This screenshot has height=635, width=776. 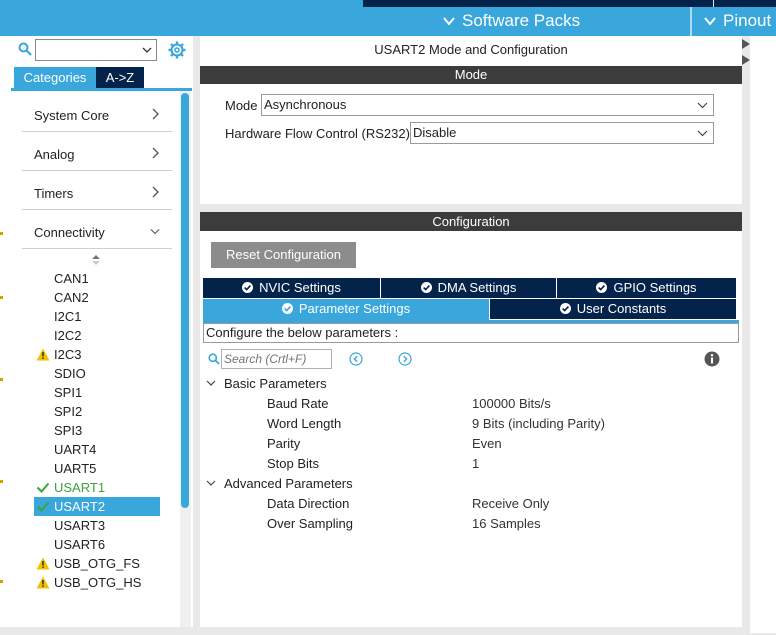 What do you see at coordinates (471, 333) in the screenshot?
I see `parameters-description: Configure the below parameters :` at bounding box center [471, 333].